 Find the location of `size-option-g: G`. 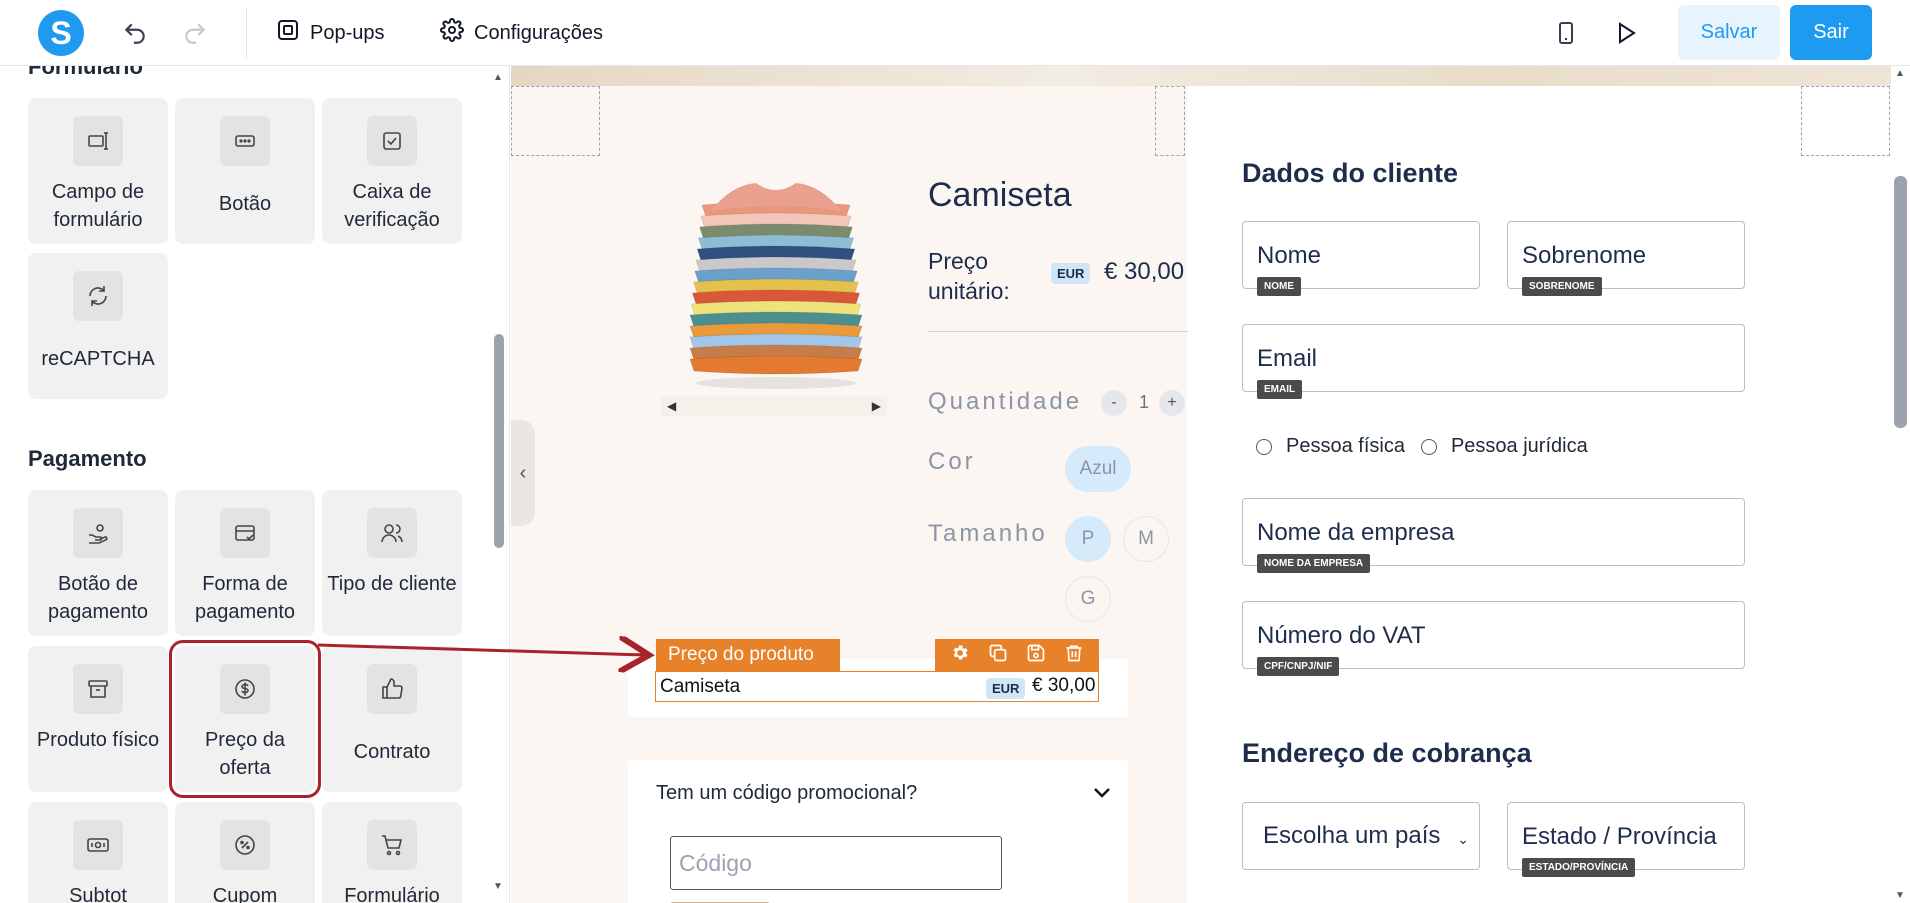

size-option-g: G is located at coordinates (1088, 599).